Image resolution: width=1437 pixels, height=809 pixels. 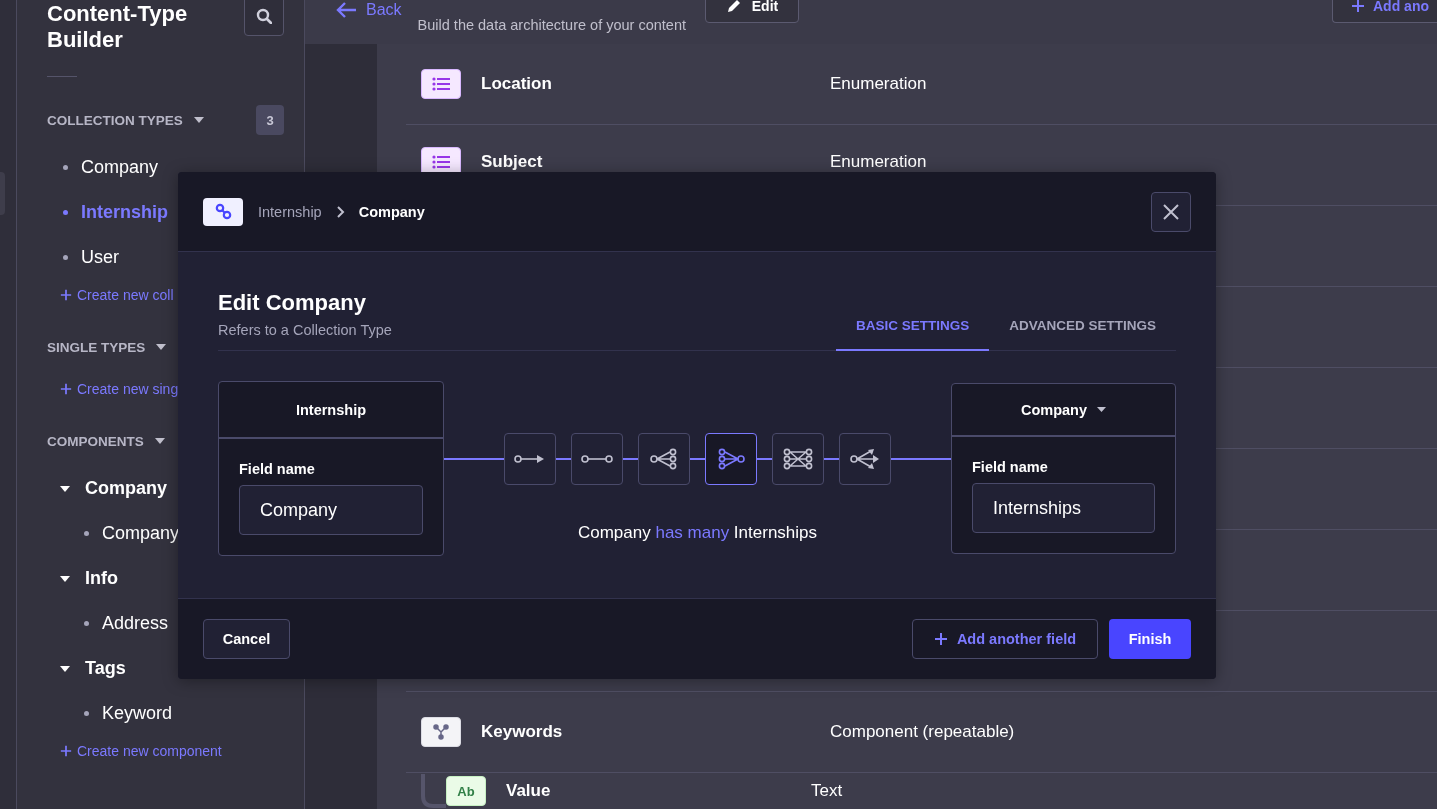 What do you see at coordinates (105, 668) in the screenshot?
I see `group-label: Tags` at bounding box center [105, 668].